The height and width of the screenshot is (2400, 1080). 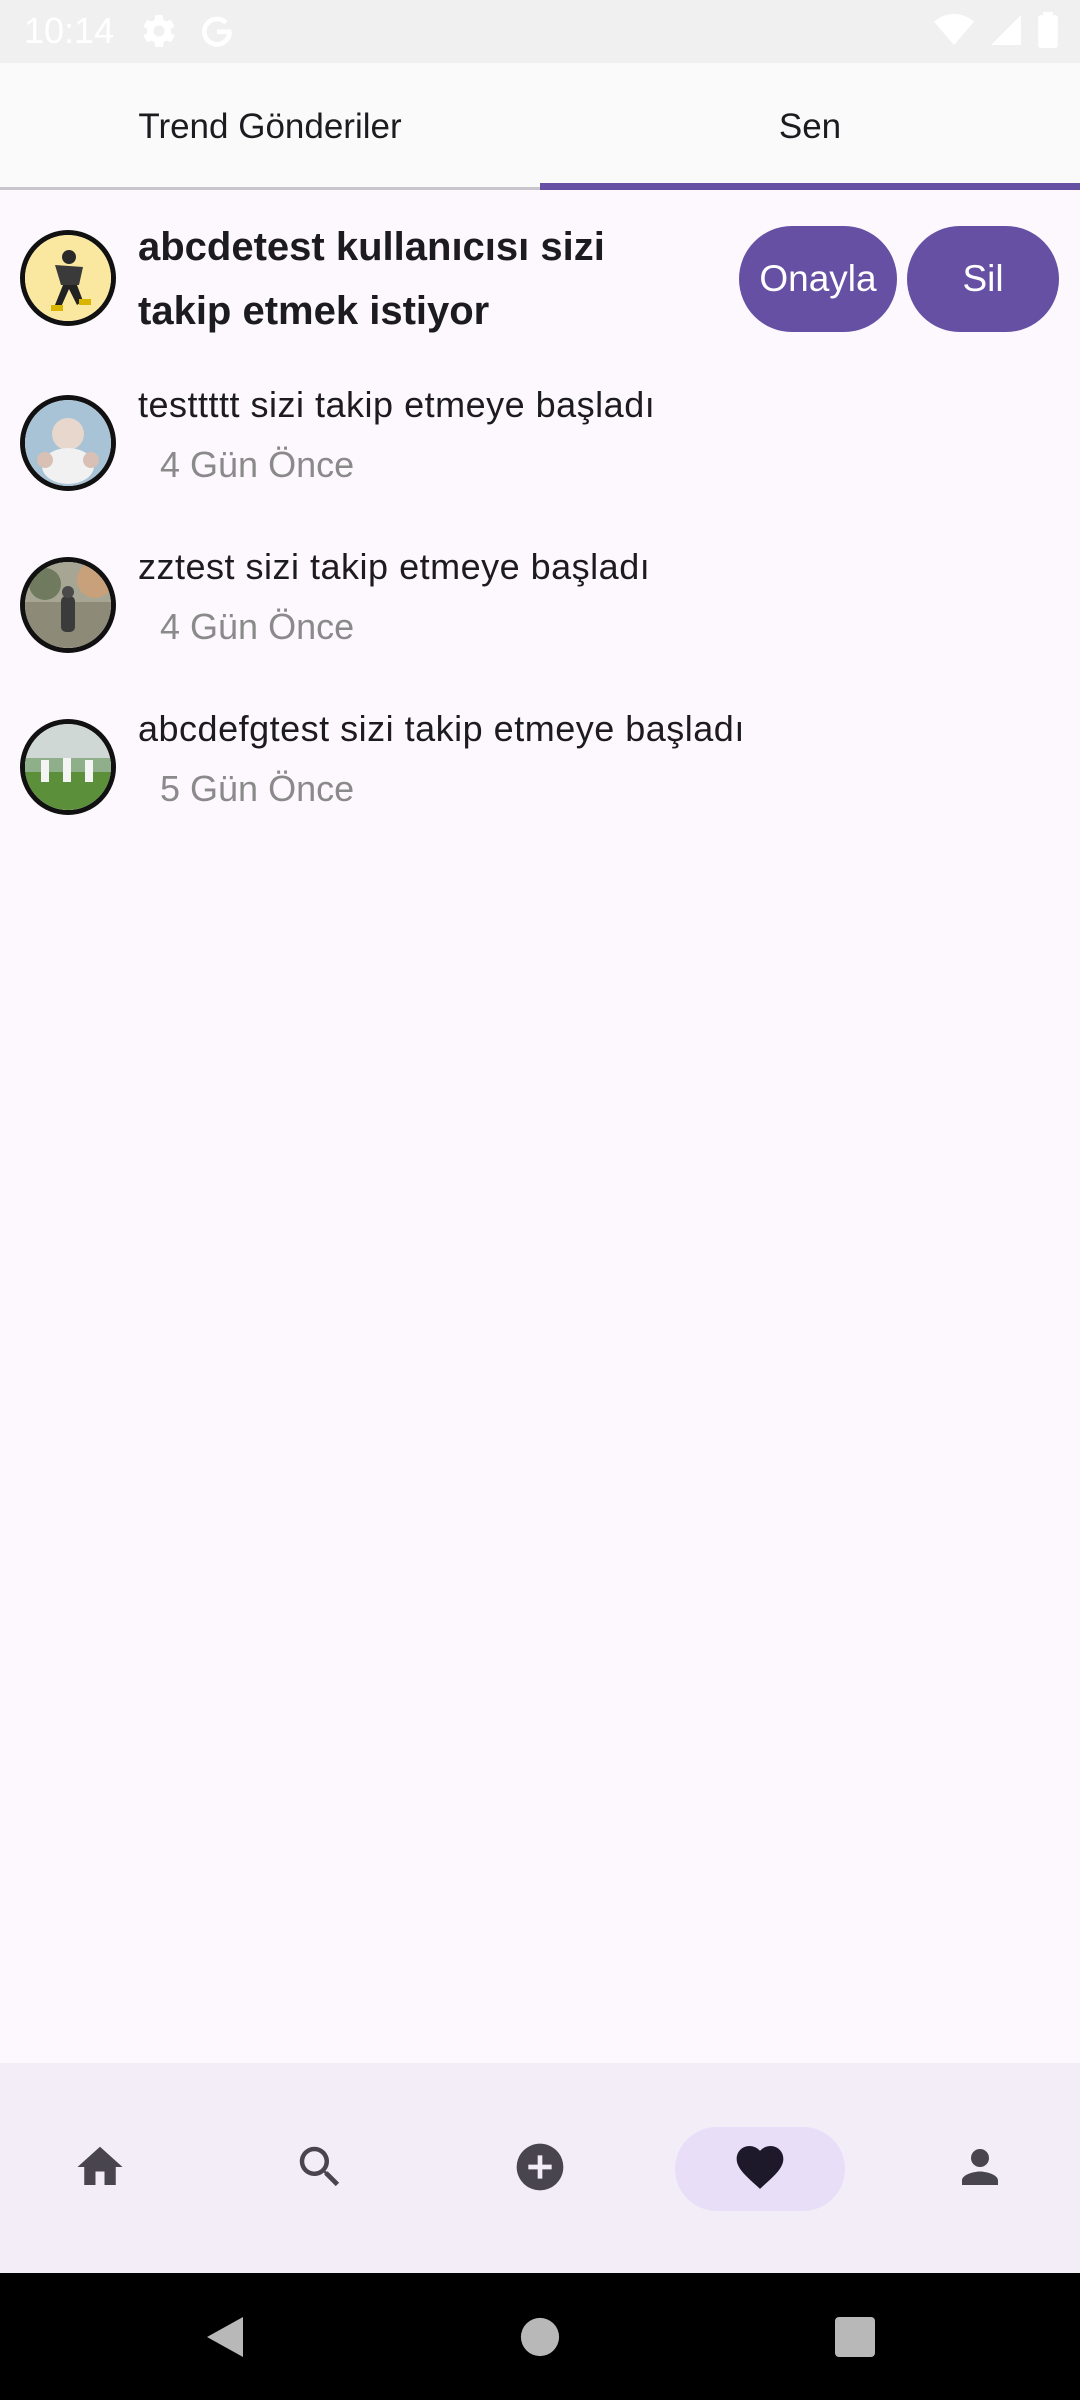 I want to click on delete-button: Sil, so click(x=983, y=279).